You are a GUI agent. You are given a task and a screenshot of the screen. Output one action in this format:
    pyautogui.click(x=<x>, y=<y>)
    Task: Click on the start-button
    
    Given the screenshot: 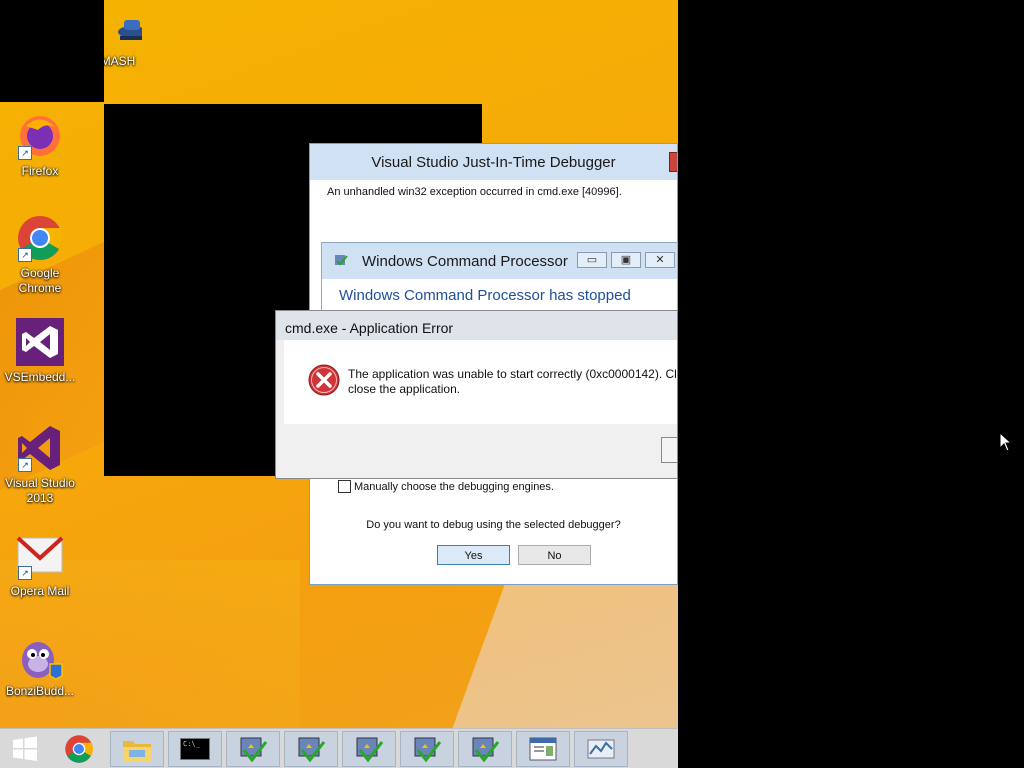 What is the action you would take?
    pyautogui.click(x=25, y=749)
    